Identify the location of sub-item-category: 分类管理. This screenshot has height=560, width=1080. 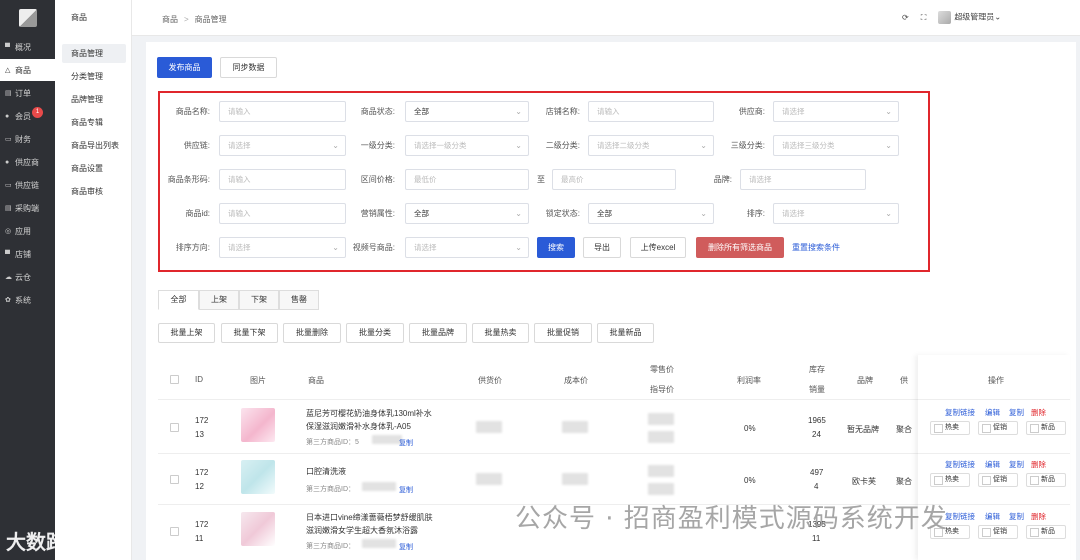
(94, 76).